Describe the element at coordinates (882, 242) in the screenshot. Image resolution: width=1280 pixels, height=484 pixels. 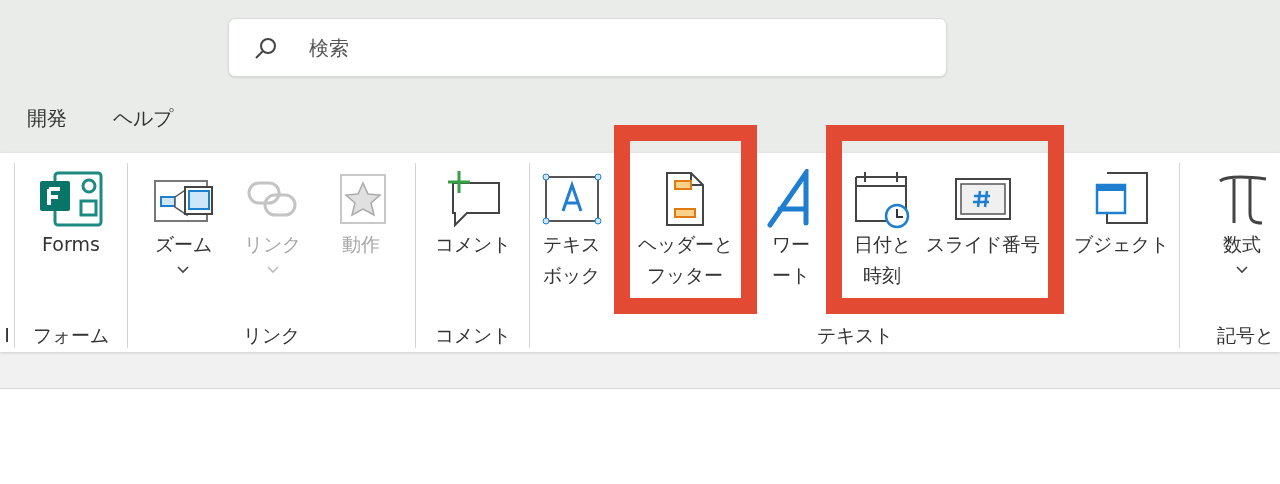
I see `ribbon-button: 日付と 時刻` at that location.